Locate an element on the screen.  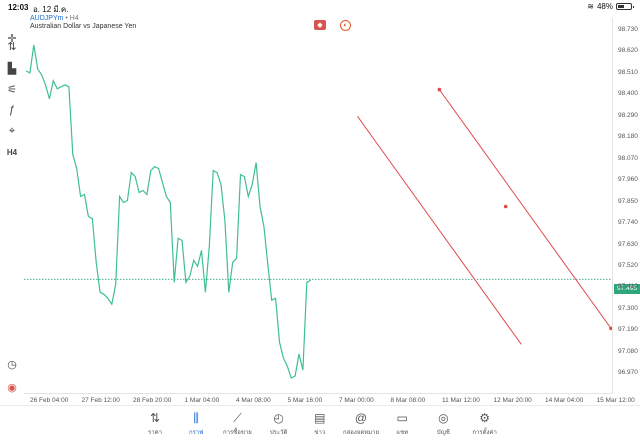
nav-item-label: กล่องจดหมาย is located at coordinates (361, 433).